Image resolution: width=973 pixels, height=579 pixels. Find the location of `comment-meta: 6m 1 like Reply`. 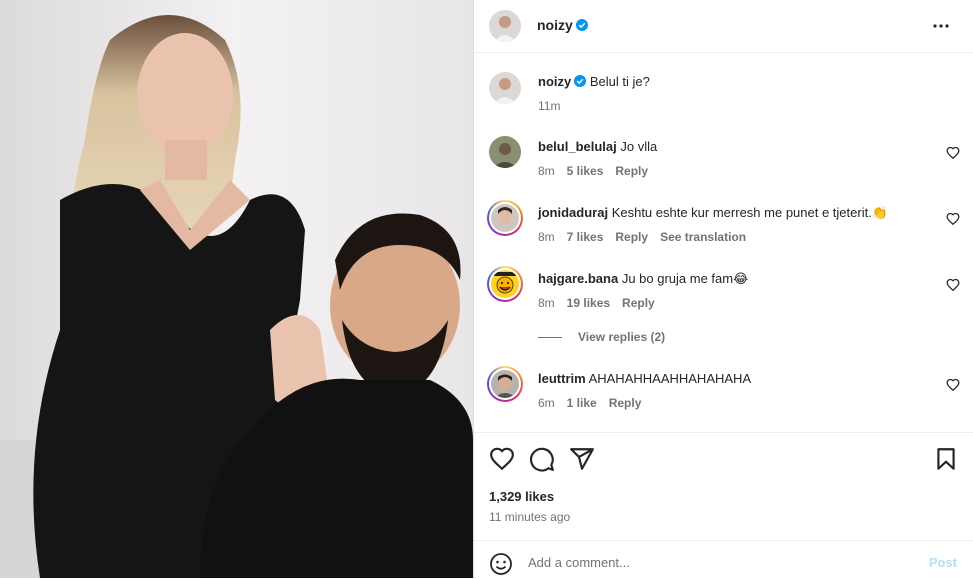

comment-meta: 6m 1 like Reply is located at coordinates (595, 403).